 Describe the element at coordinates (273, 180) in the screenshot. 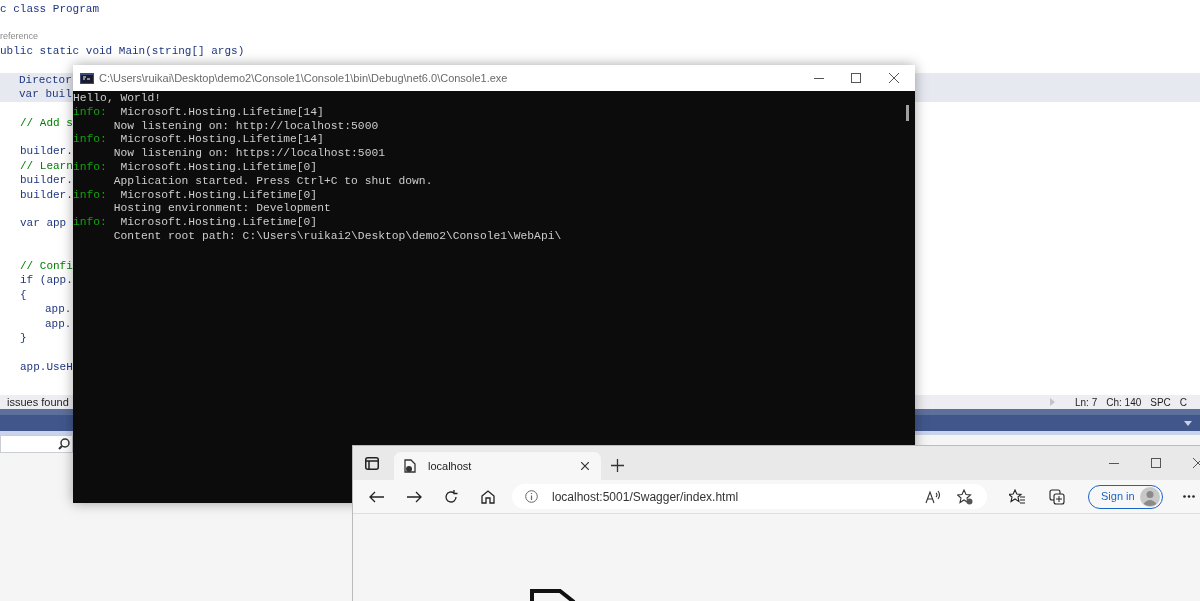

I see `log-message: Application started. Press Ctrl+C to shut down.` at that location.